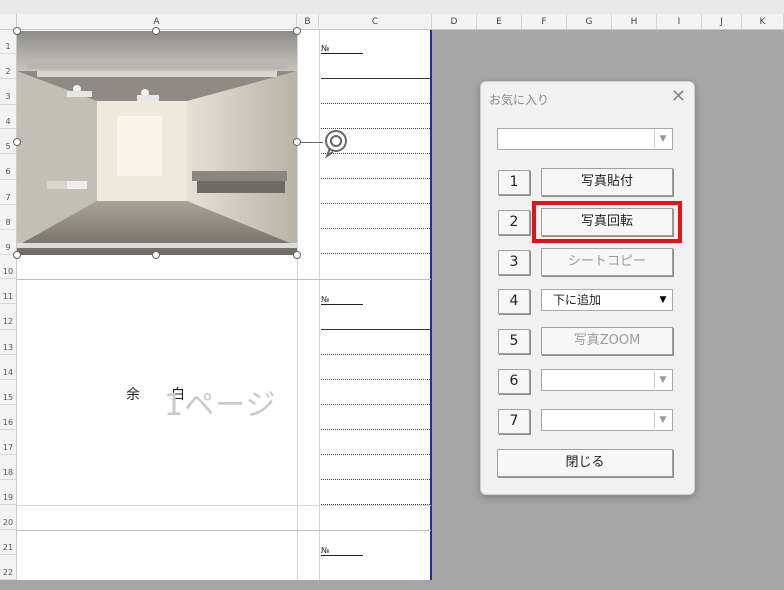 Image resolution: width=784 pixels, height=590 pixels. What do you see at coordinates (607, 222) in the screenshot?
I see `highlight-box` at bounding box center [607, 222].